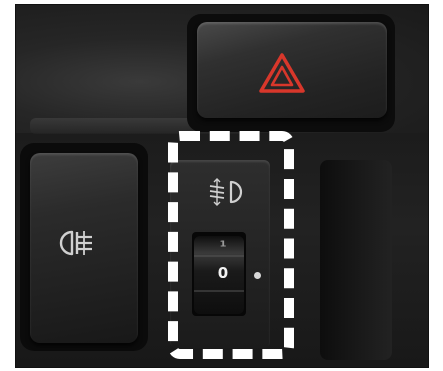  Describe the element at coordinates (75, 243) in the screenshot. I see `rear-fog-light-icon` at that location.